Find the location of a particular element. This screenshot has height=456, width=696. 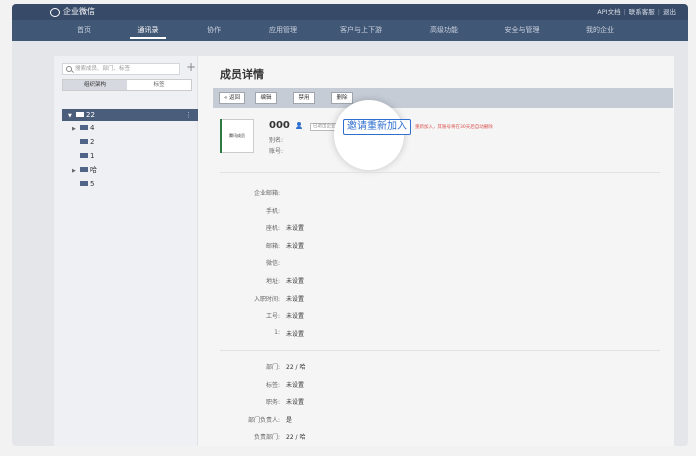

main-nav: 首页 通讯录 协作 应用管理 客户与上下游 高级功能 安全与管理 我的企业 is located at coordinates (350, 30).